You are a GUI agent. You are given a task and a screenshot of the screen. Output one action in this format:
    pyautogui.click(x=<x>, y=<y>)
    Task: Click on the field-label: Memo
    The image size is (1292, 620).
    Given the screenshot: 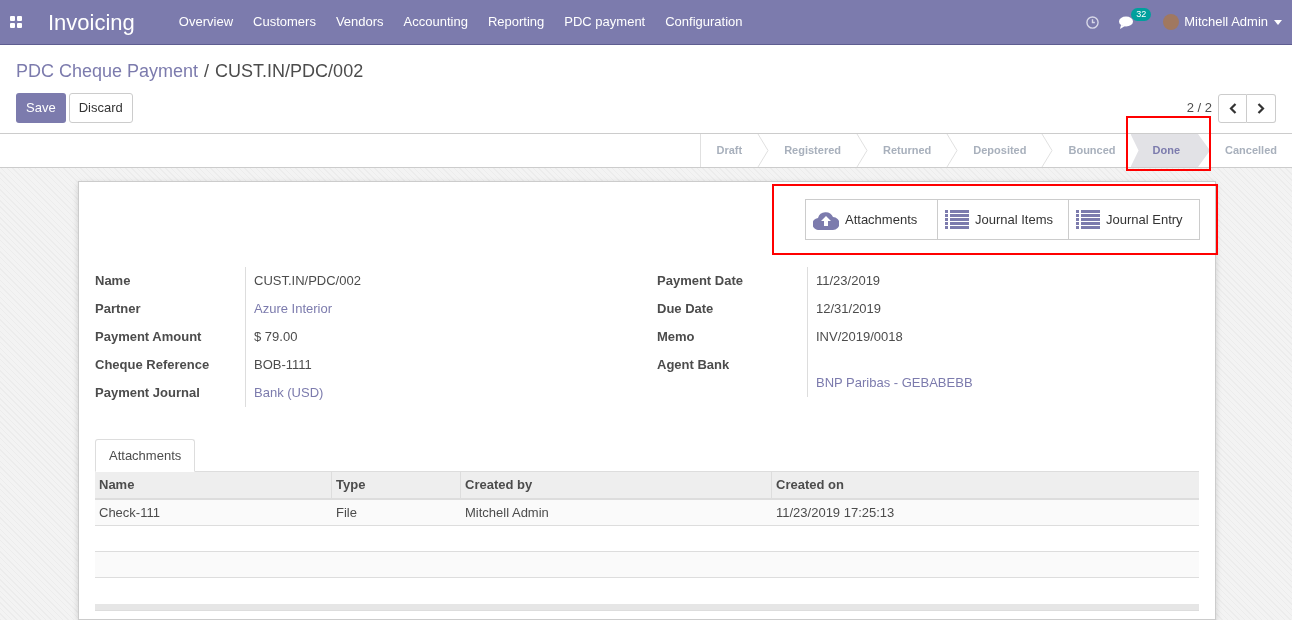 What is the action you would take?
    pyautogui.click(x=676, y=337)
    